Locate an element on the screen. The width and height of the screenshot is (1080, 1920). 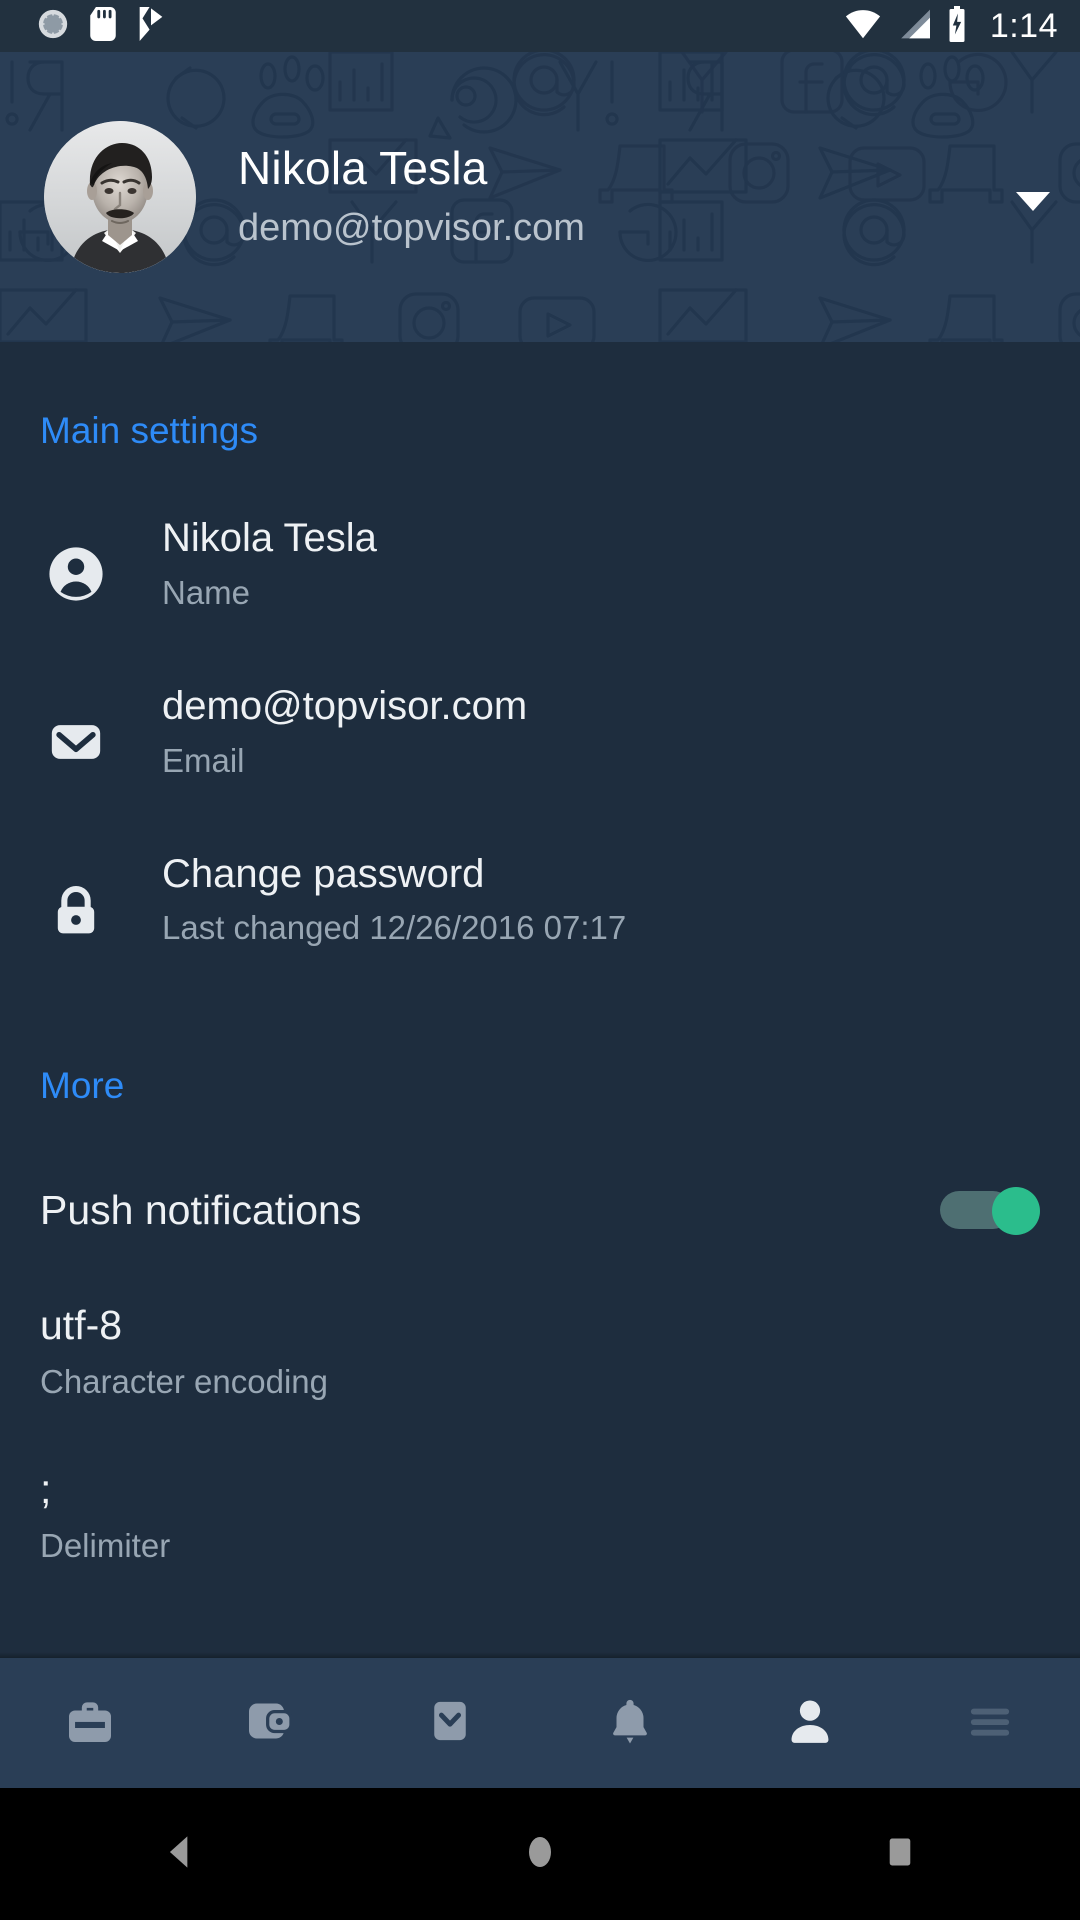
profile-email: demo@topvisor.com is located at coordinates (411, 227).